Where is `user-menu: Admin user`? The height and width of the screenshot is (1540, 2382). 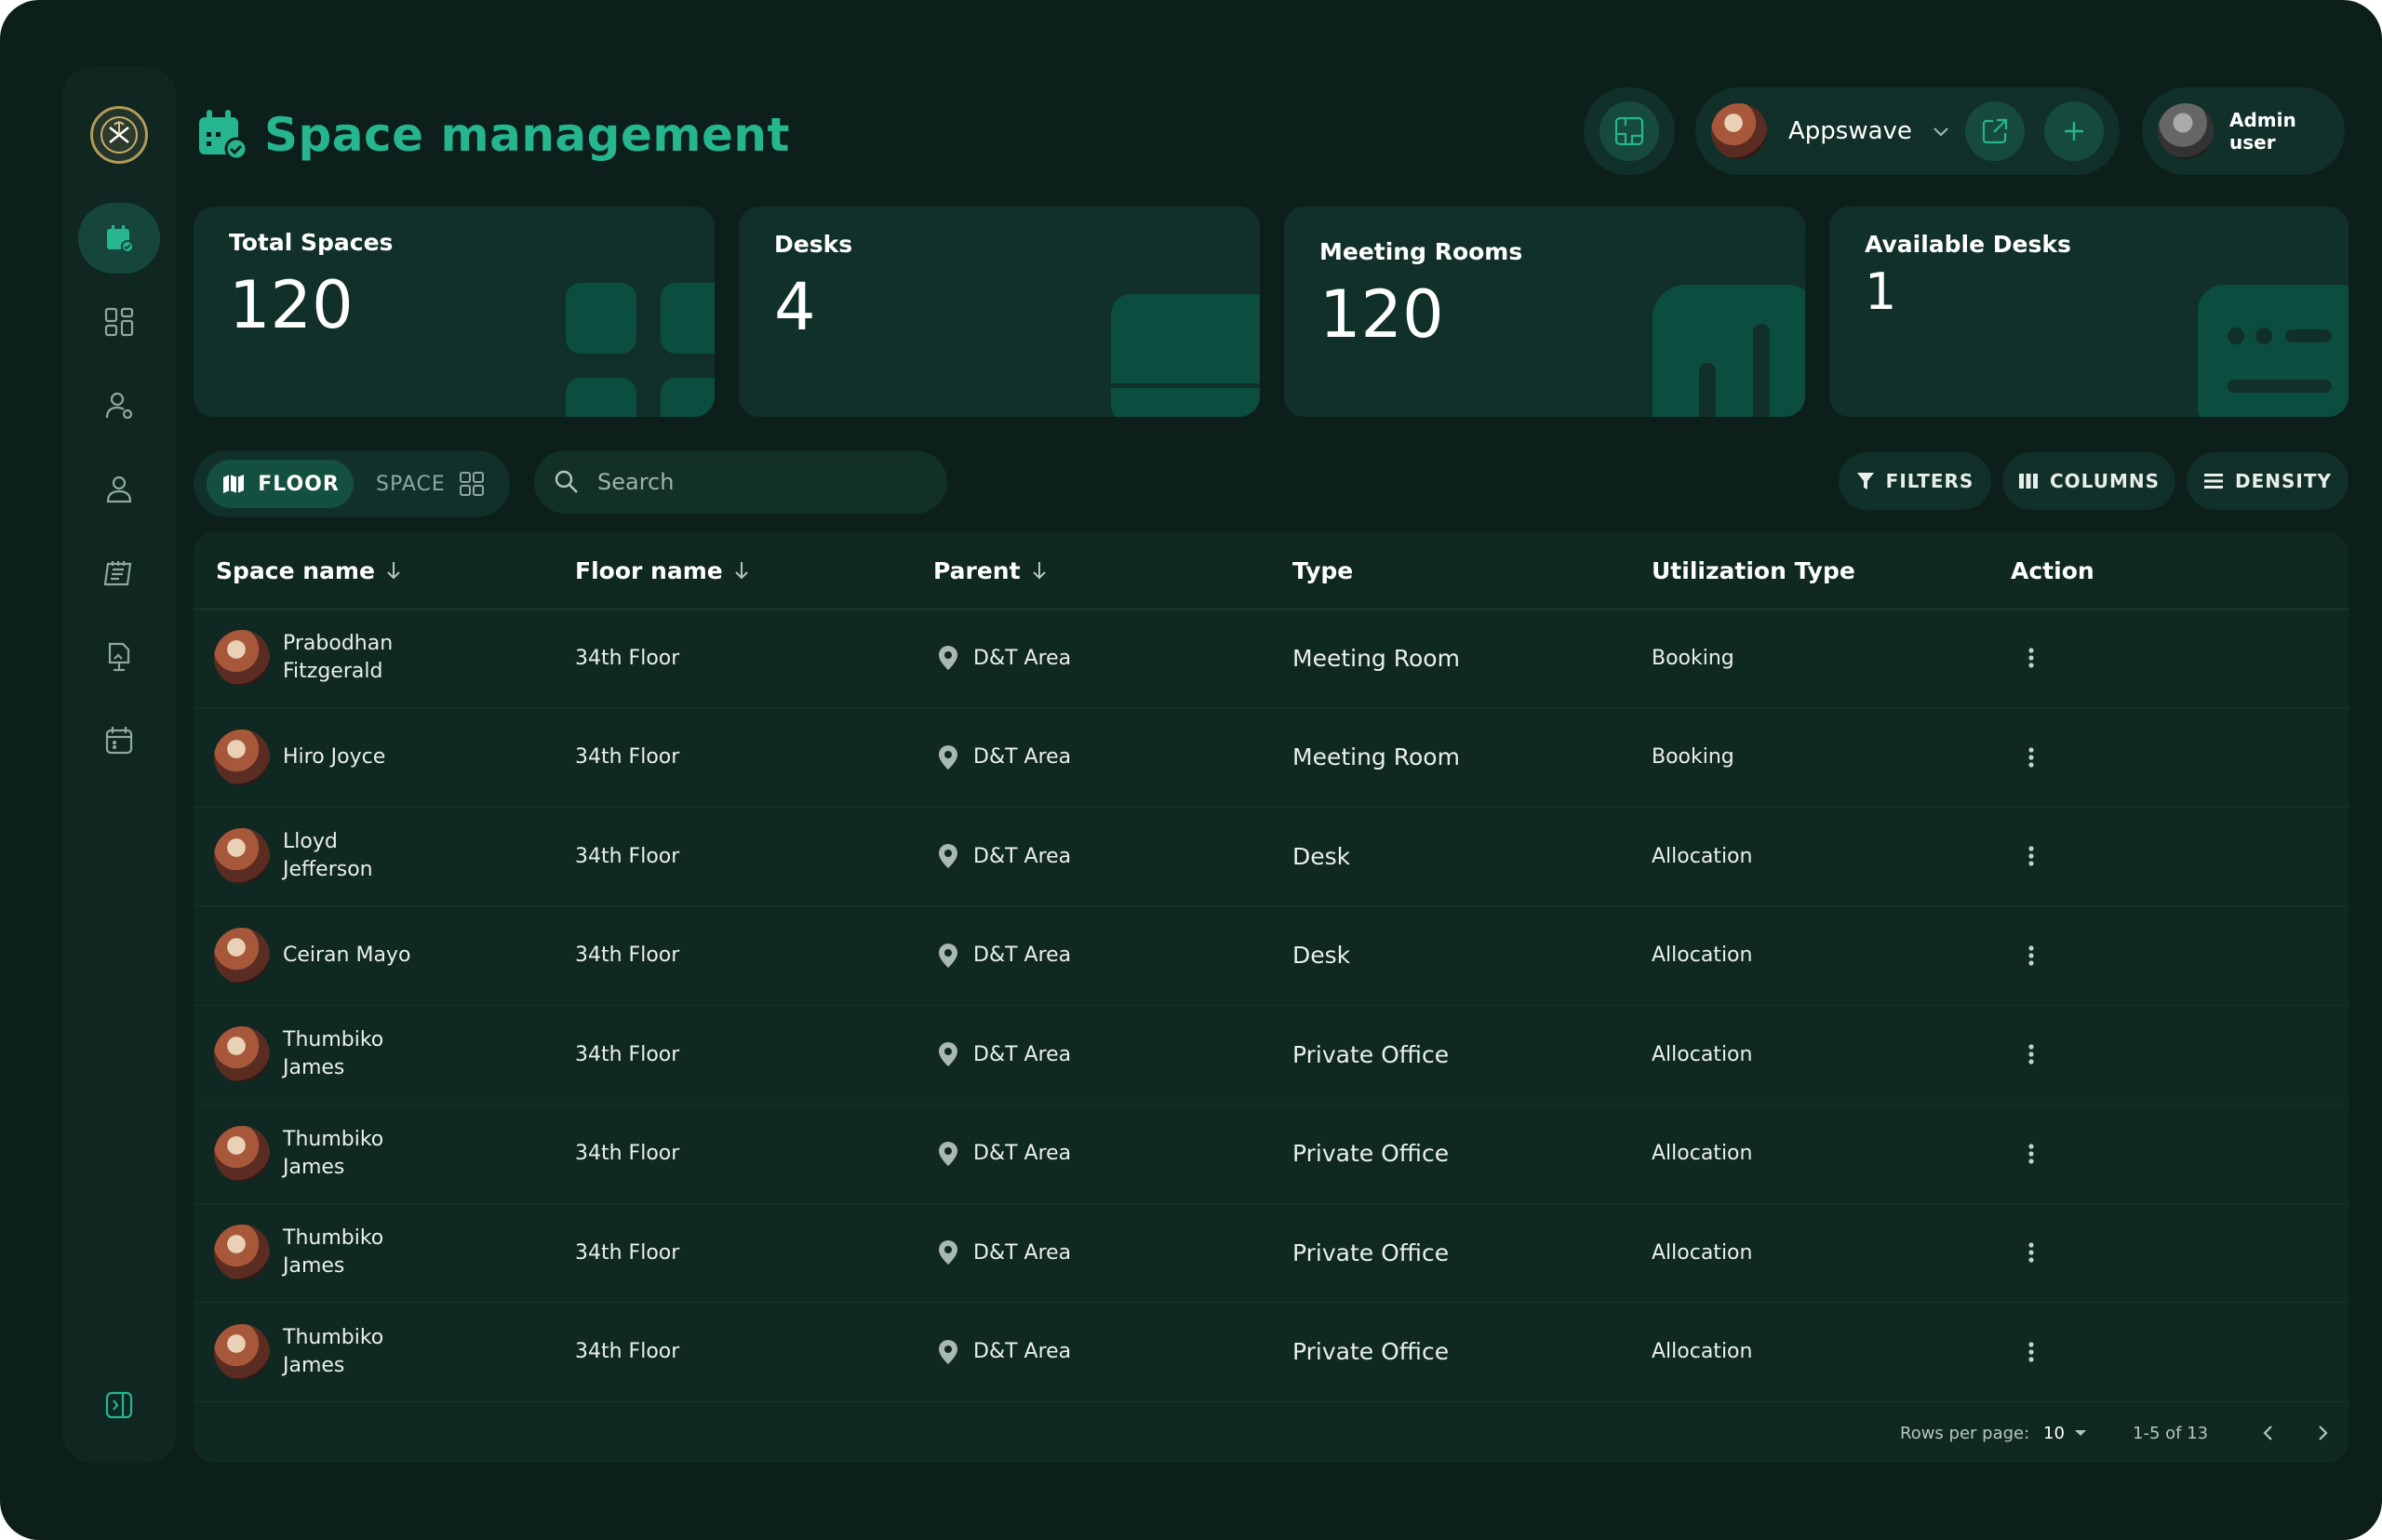 user-menu: Admin user is located at coordinates (2243, 131).